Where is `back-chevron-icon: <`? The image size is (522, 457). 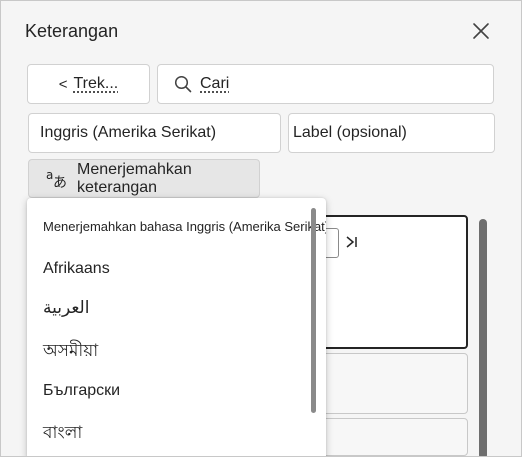 back-chevron-icon: < is located at coordinates (63, 84).